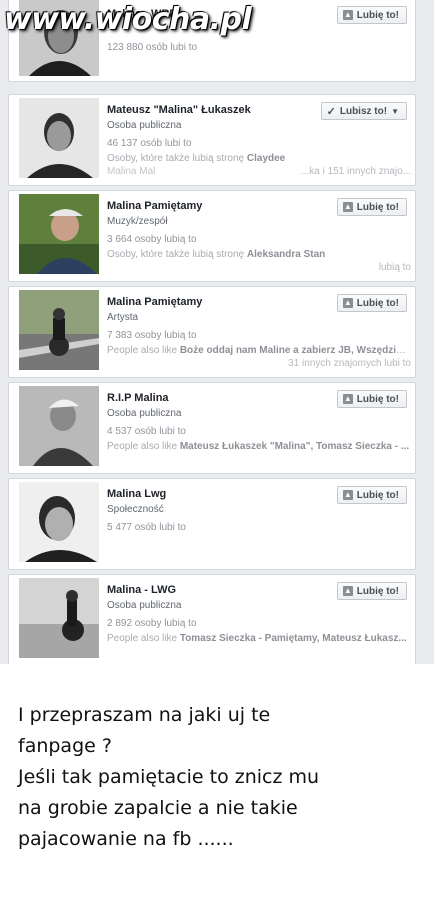  What do you see at coordinates (196, 158) in the screenshot?
I see `people-also-like: Osoby, które także lubią stronę Claydee` at bounding box center [196, 158].